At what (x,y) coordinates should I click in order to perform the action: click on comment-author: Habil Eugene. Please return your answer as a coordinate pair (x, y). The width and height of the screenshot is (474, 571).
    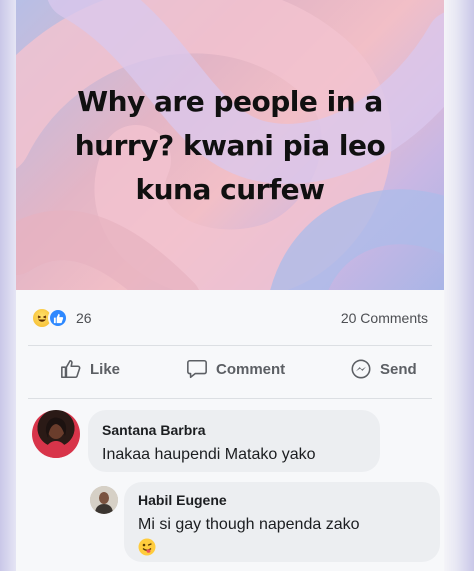
    Looking at the image, I should click on (282, 500).